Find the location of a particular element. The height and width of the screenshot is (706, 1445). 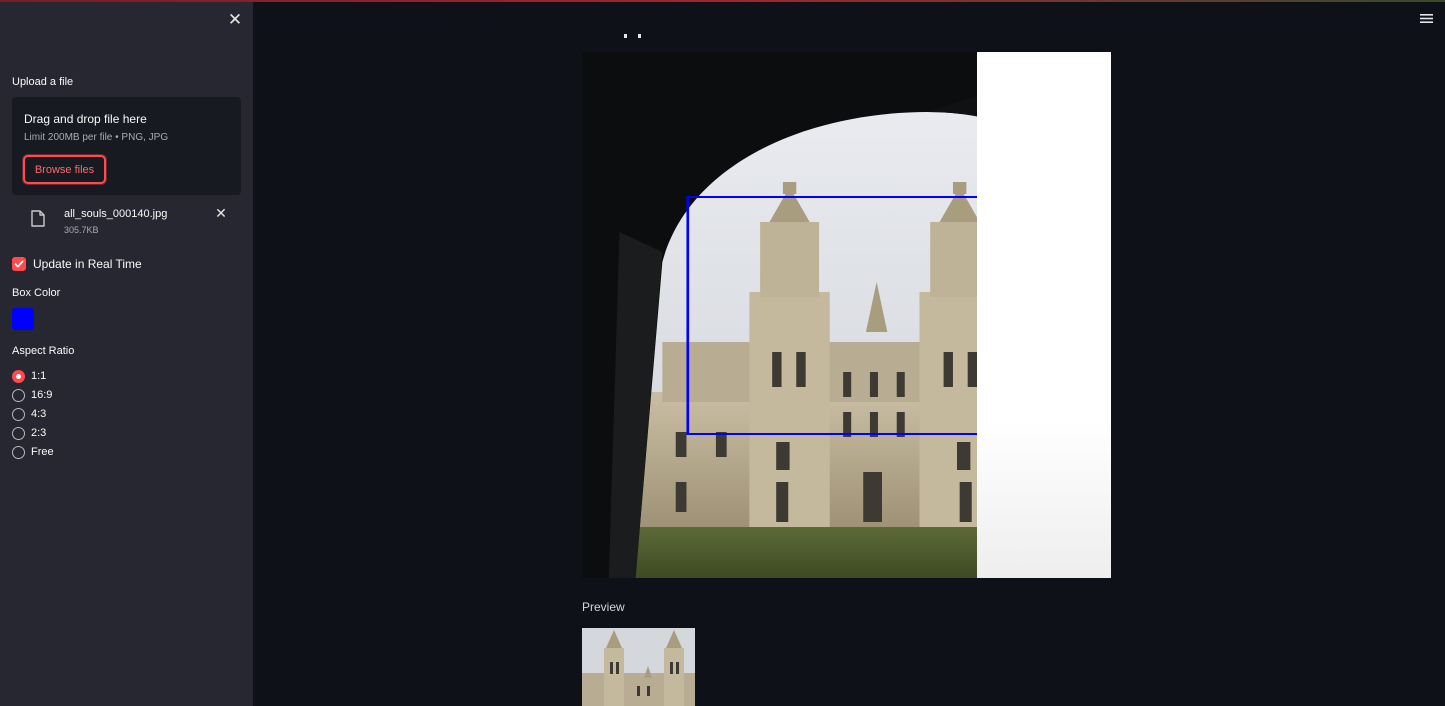

aspect-option-label: 2:3 is located at coordinates (39, 433).